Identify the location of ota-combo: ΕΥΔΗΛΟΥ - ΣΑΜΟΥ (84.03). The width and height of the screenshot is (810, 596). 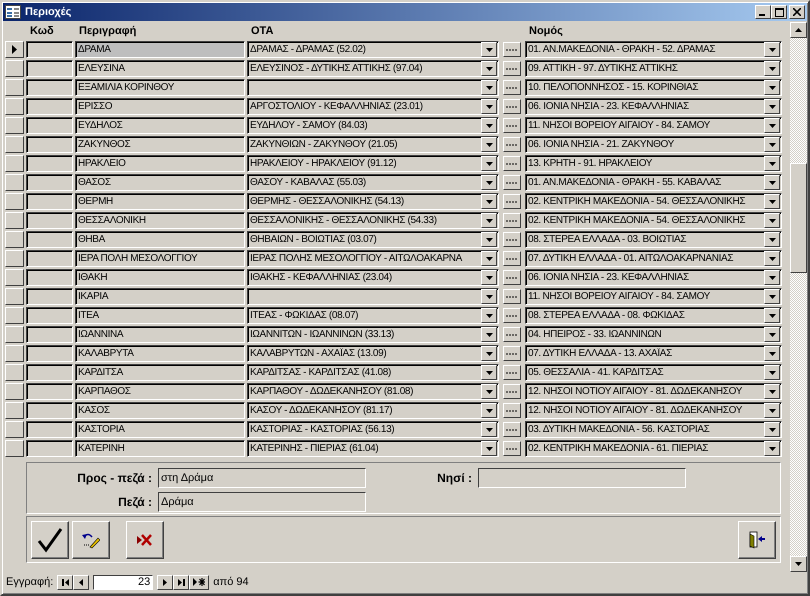
(373, 125).